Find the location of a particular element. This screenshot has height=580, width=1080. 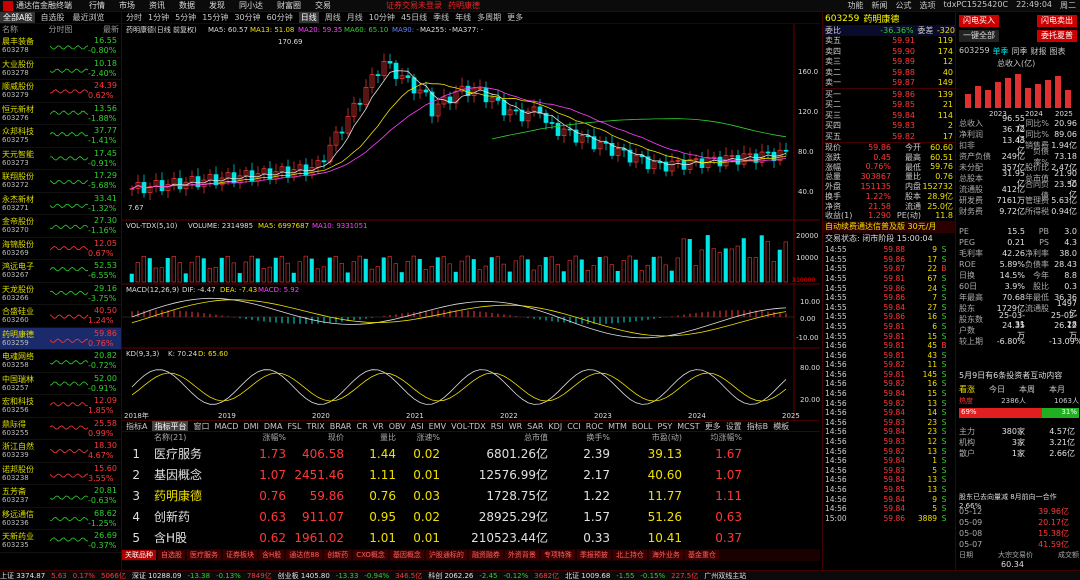

indicator-tab: PSY is located at coordinates (664, 426).